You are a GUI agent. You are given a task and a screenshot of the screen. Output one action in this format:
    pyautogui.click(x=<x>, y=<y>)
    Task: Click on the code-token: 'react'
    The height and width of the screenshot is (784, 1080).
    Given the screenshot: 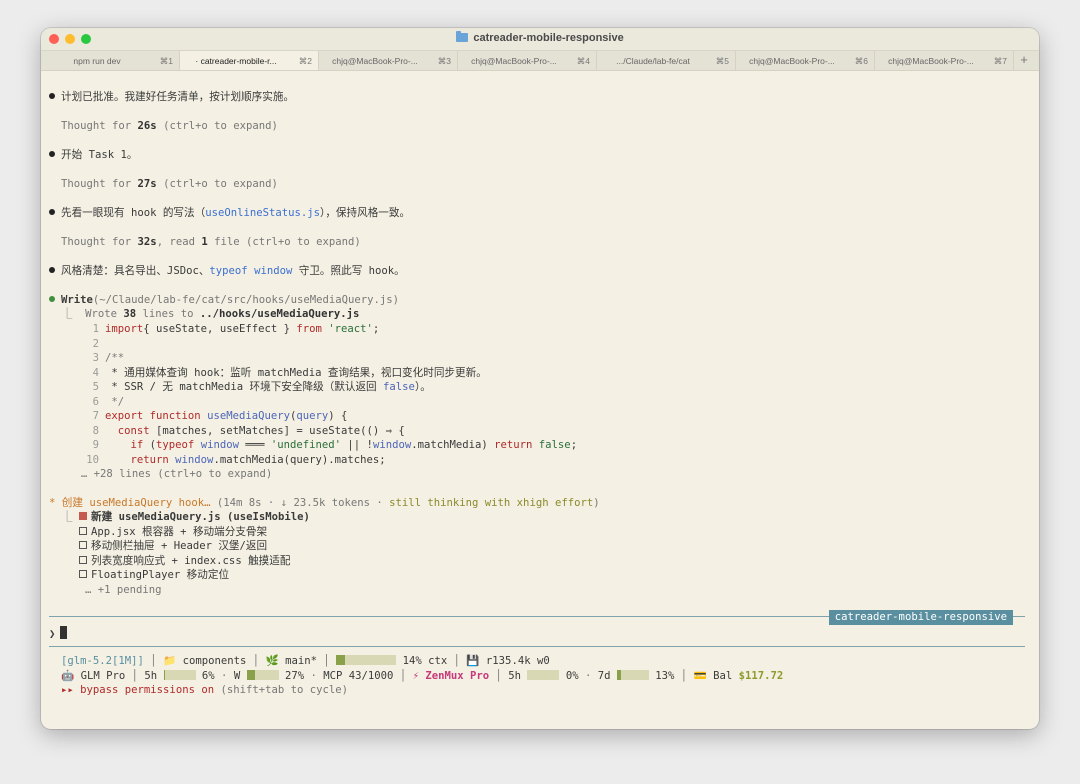 What is the action you would take?
    pyautogui.click(x=347, y=329)
    